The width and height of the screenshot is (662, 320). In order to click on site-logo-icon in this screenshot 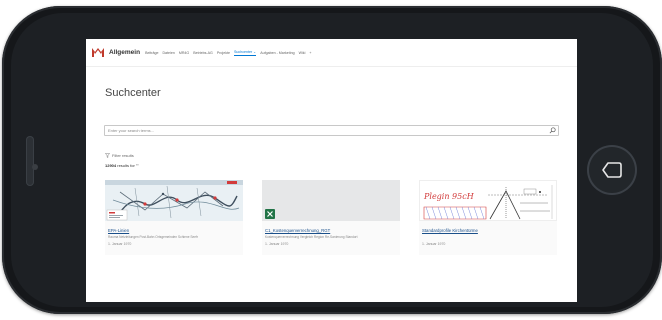, I will do `click(98, 52)`.